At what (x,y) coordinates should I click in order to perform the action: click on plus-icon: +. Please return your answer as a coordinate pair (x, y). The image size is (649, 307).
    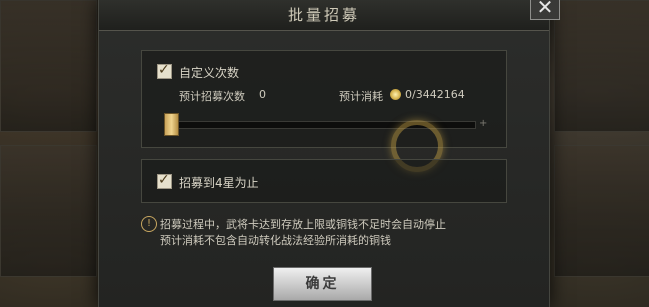
    Looking at the image, I should click on (483, 123).